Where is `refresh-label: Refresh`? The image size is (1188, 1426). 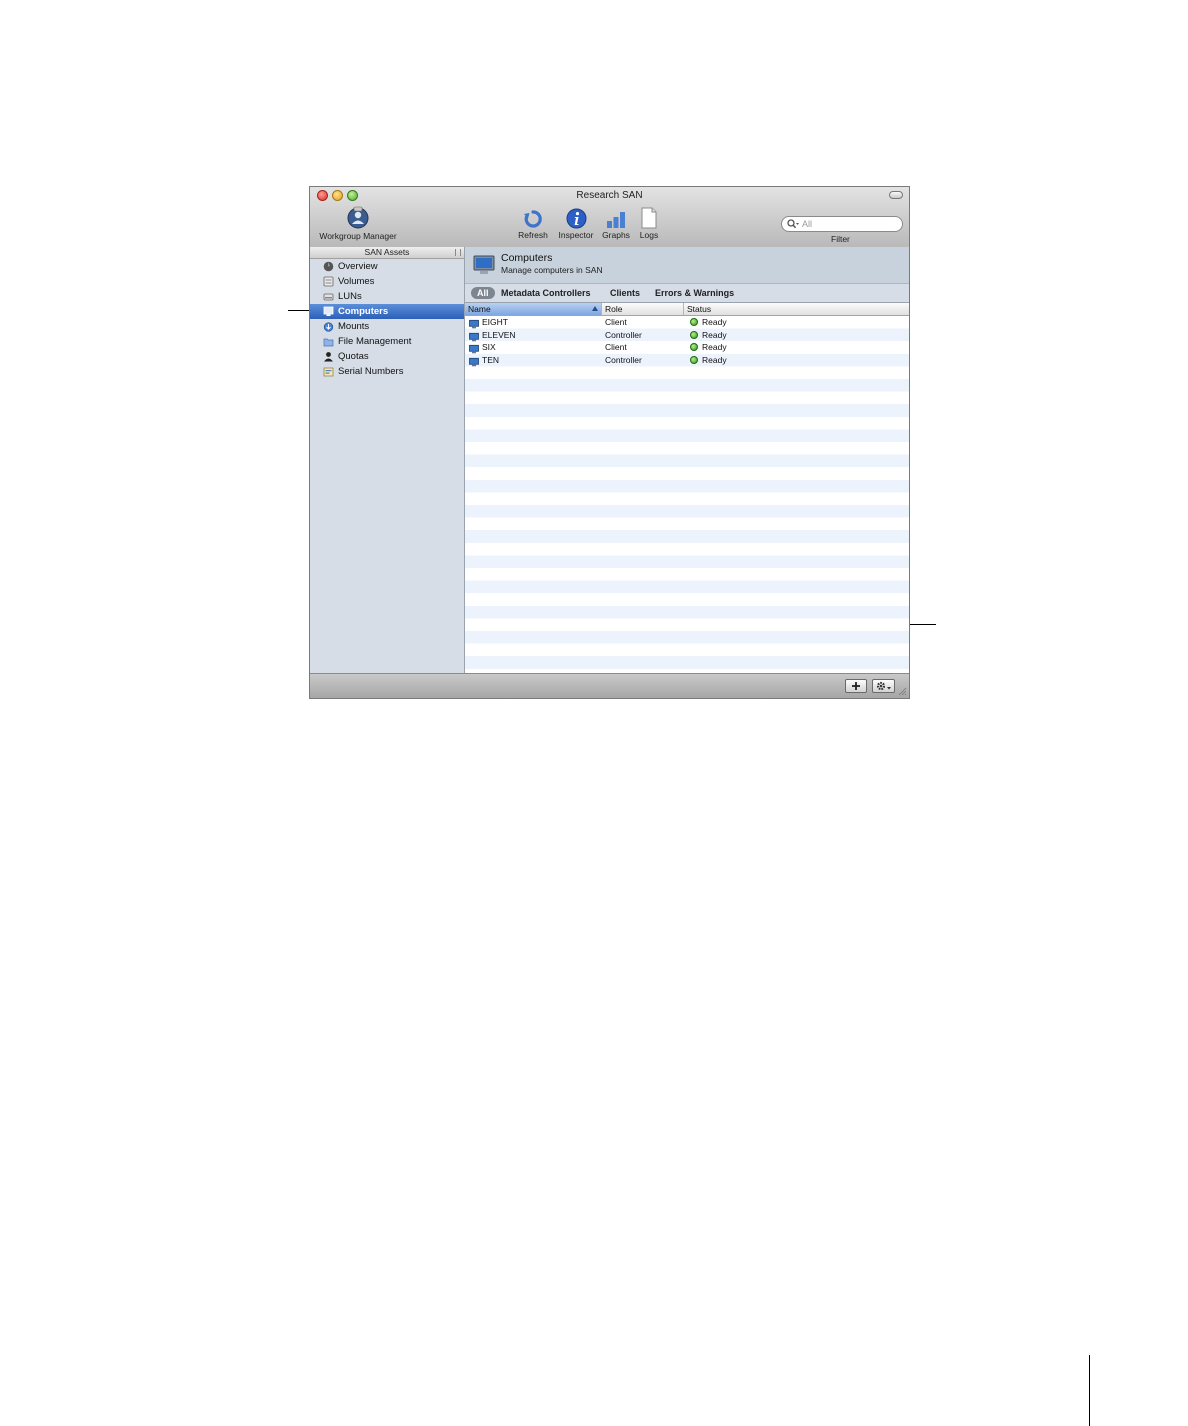 refresh-label: Refresh is located at coordinates (533, 235).